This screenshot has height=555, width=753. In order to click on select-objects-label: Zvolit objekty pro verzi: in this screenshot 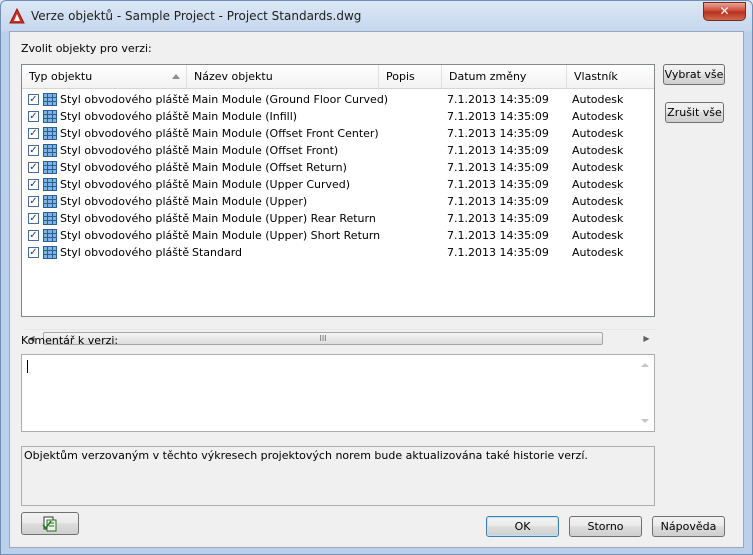, I will do `click(86, 48)`.